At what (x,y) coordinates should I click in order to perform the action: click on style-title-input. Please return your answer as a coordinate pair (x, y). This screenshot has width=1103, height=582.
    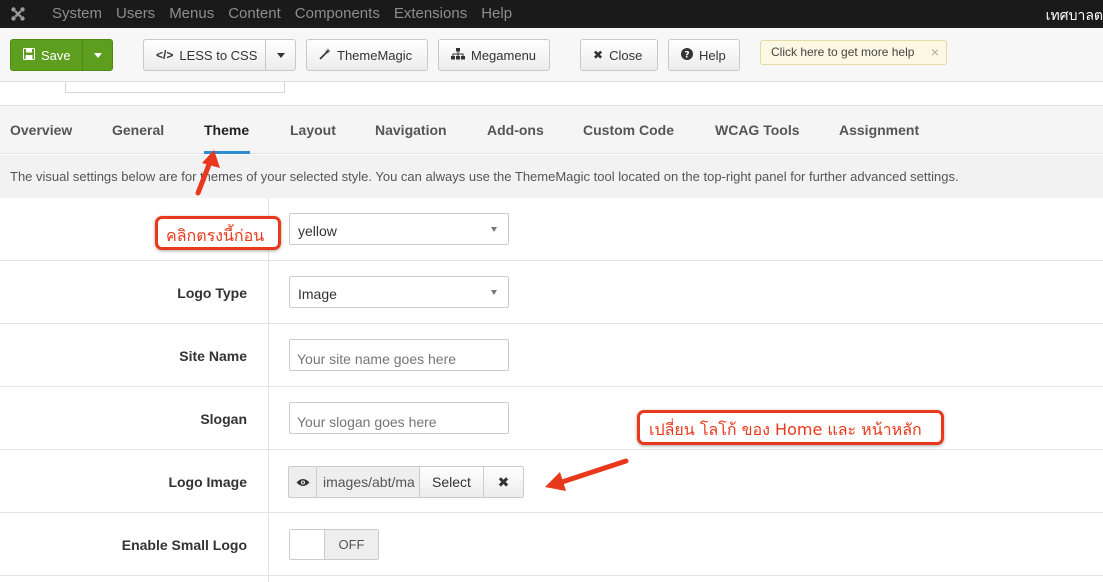
    Looking at the image, I should click on (175, 87).